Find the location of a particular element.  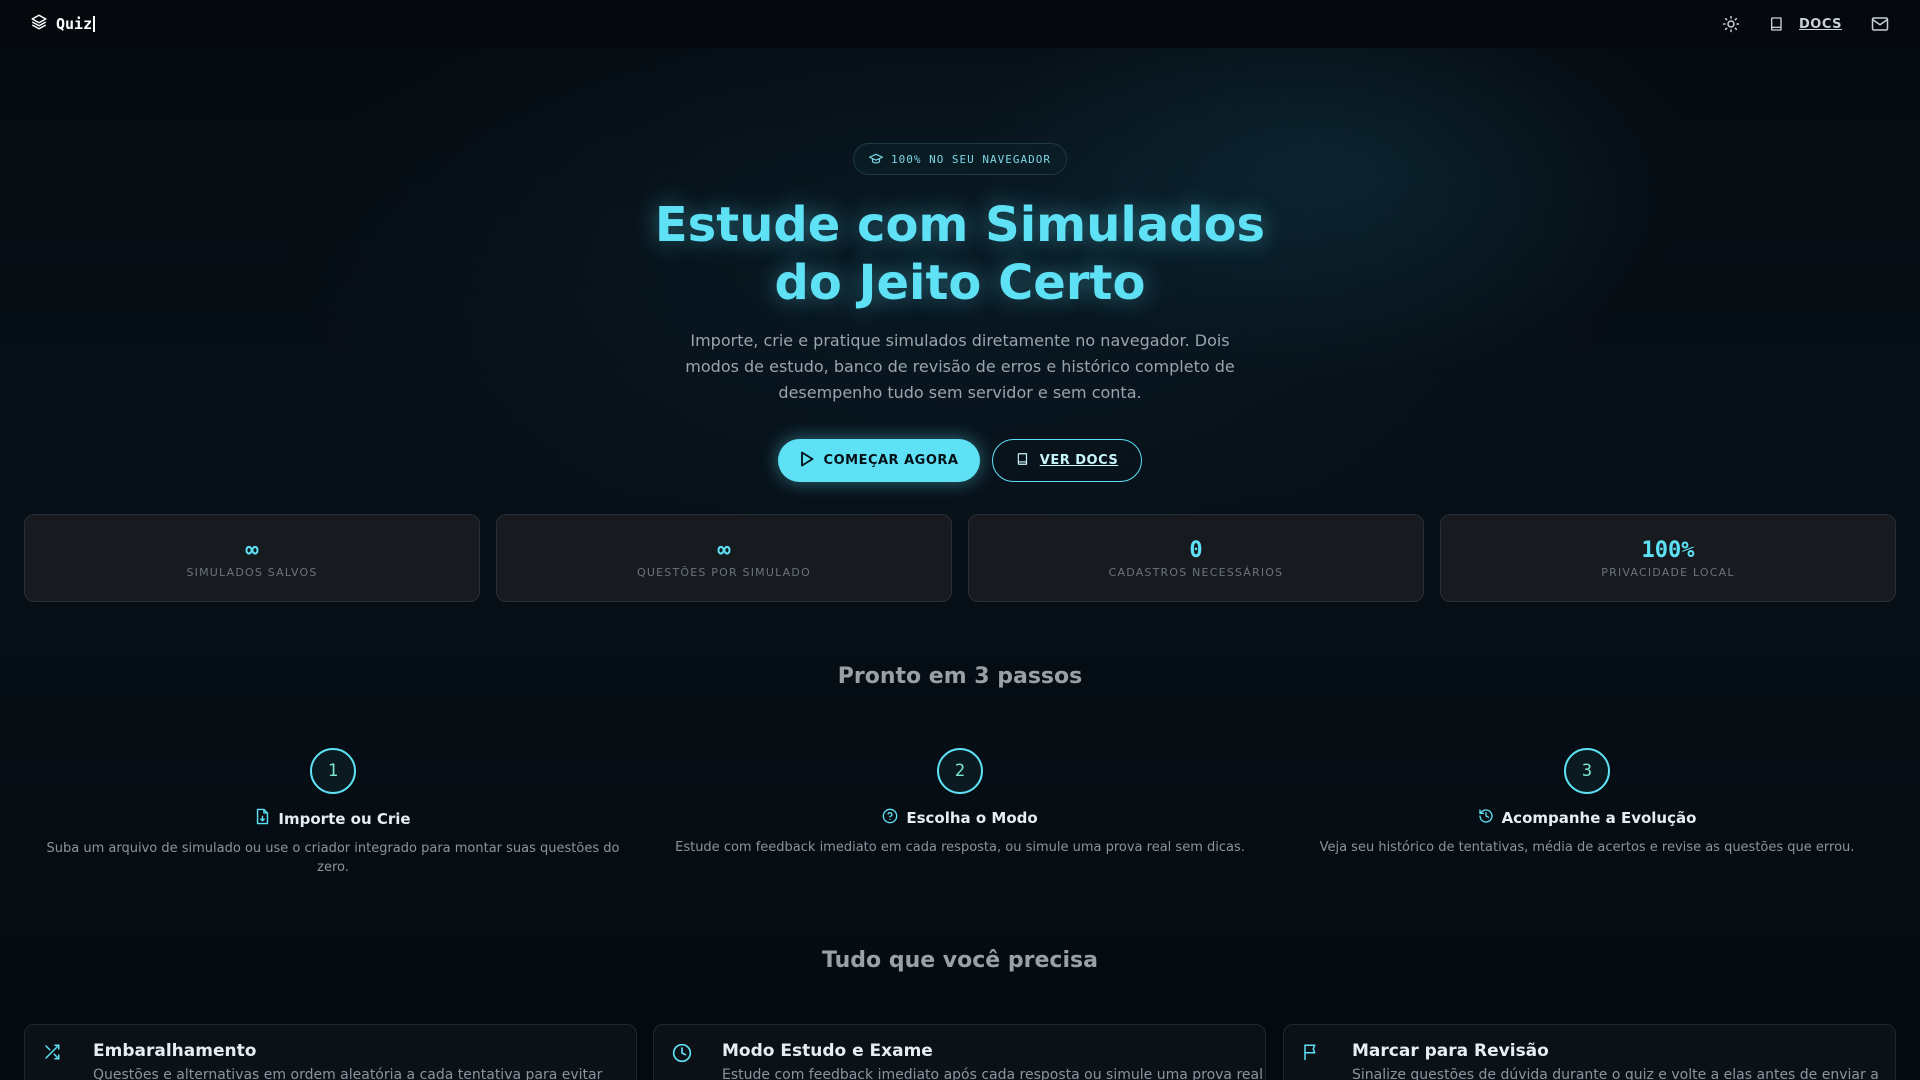

stat-value: 100% is located at coordinates (1668, 550).